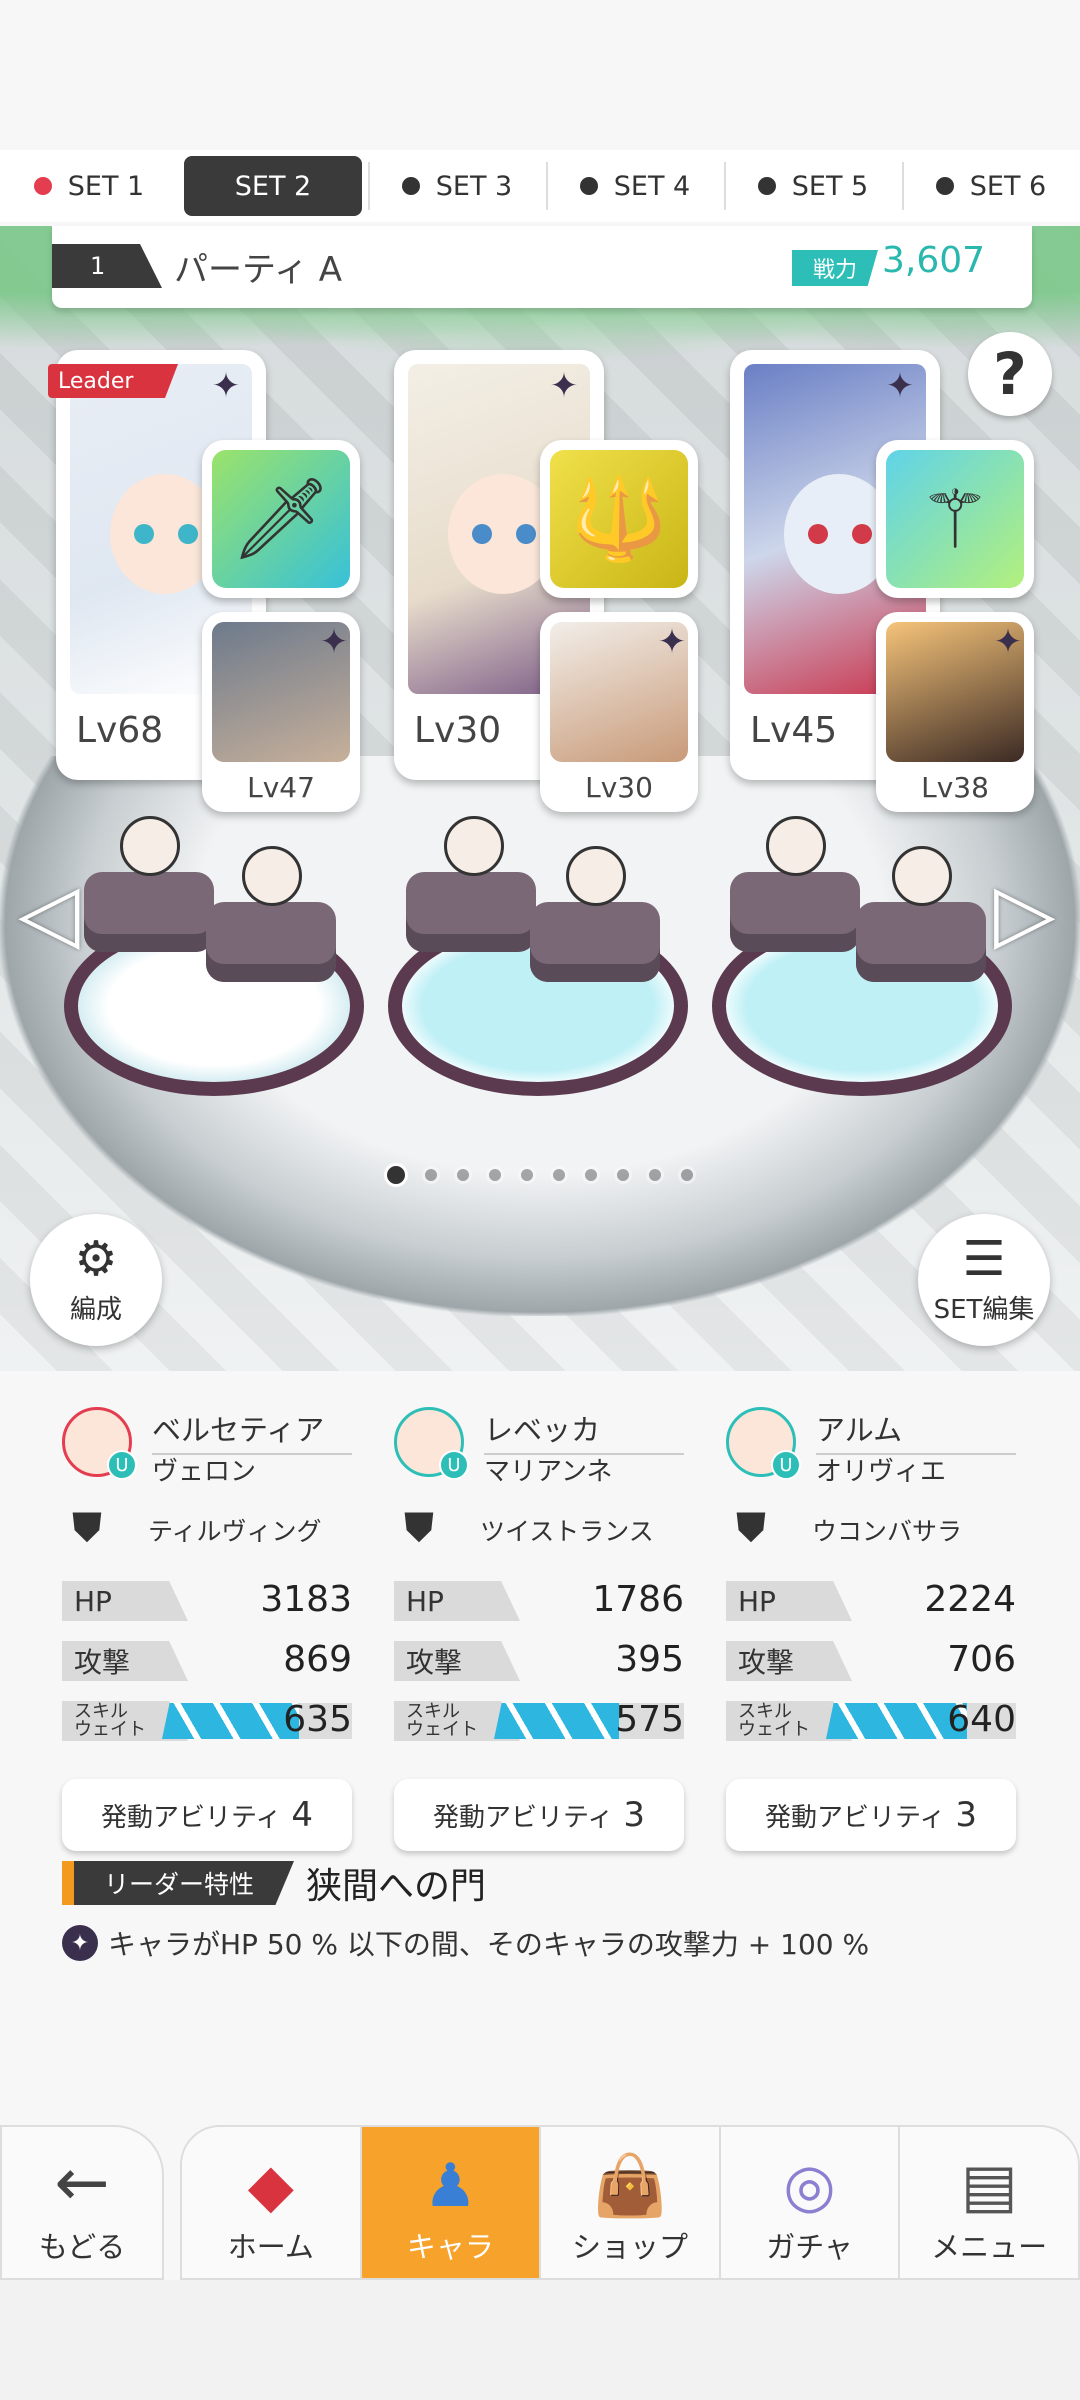 The height and width of the screenshot is (2400, 1080). Describe the element at coordinates (258, 270) in the screenshot. I see `party-name: パーティ A` at that location.